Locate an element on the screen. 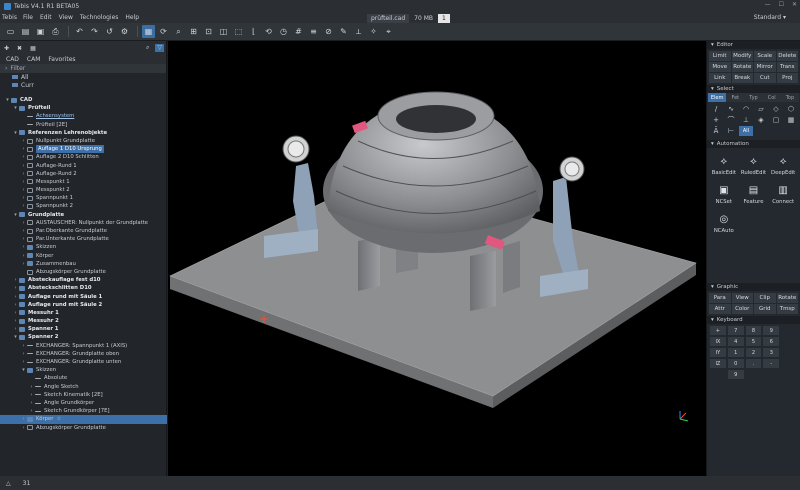  zoom-fit-icon: ⊞ is located at coordinates (193, 31).